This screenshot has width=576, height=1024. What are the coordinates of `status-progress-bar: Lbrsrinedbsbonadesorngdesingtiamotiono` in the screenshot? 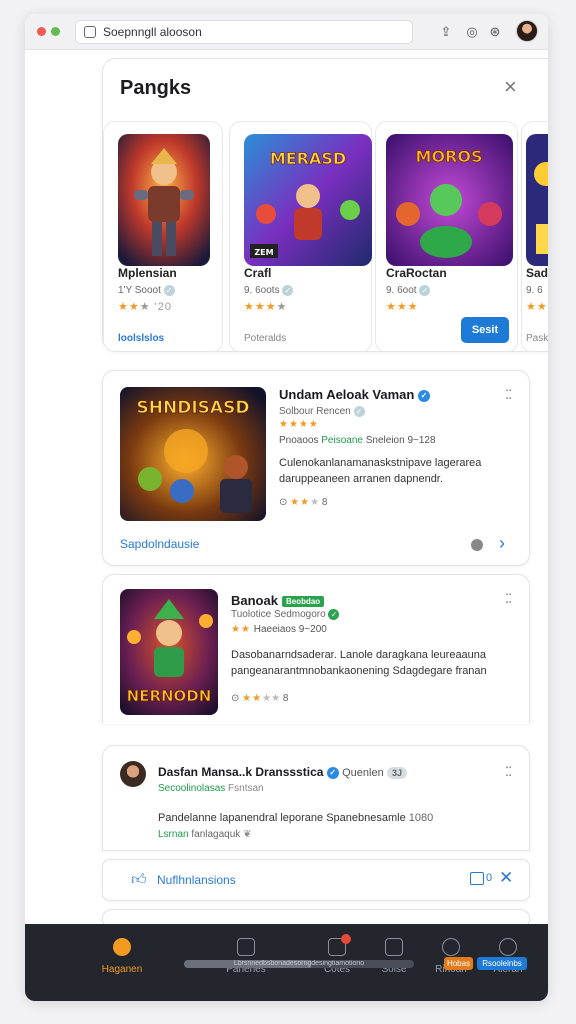 It's located at (299, 964).